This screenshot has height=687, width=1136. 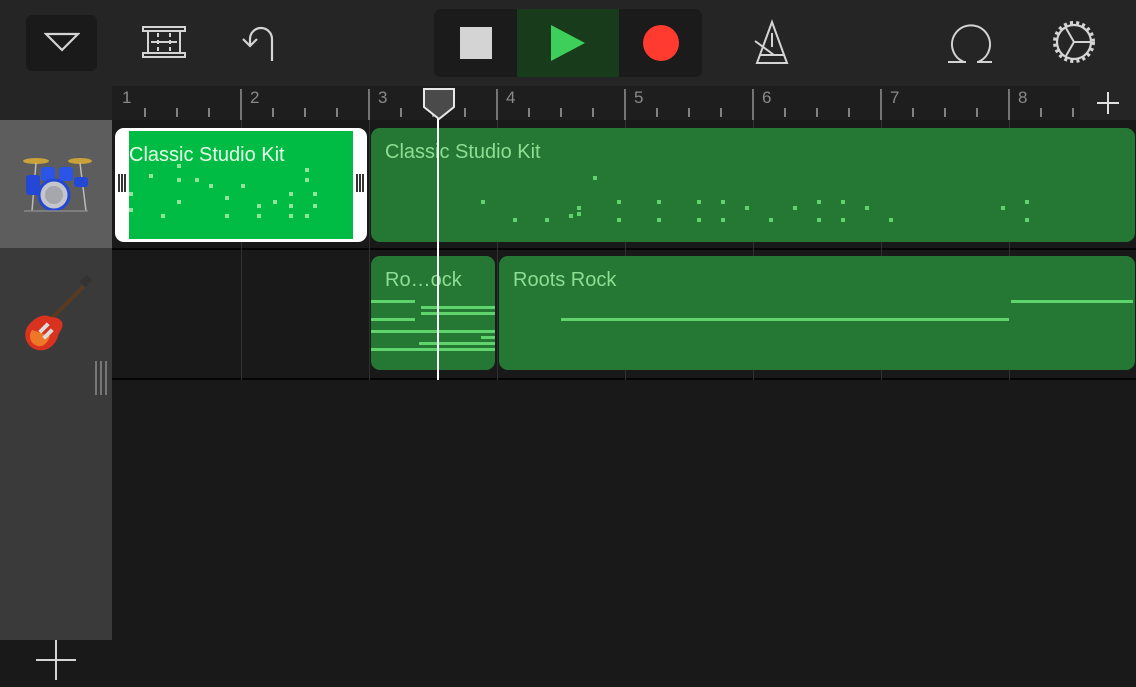 What do you see at coordinates (360, 183) in the screenshot?
I see `region-trim-handle-right` at bounding box center [360, 183].